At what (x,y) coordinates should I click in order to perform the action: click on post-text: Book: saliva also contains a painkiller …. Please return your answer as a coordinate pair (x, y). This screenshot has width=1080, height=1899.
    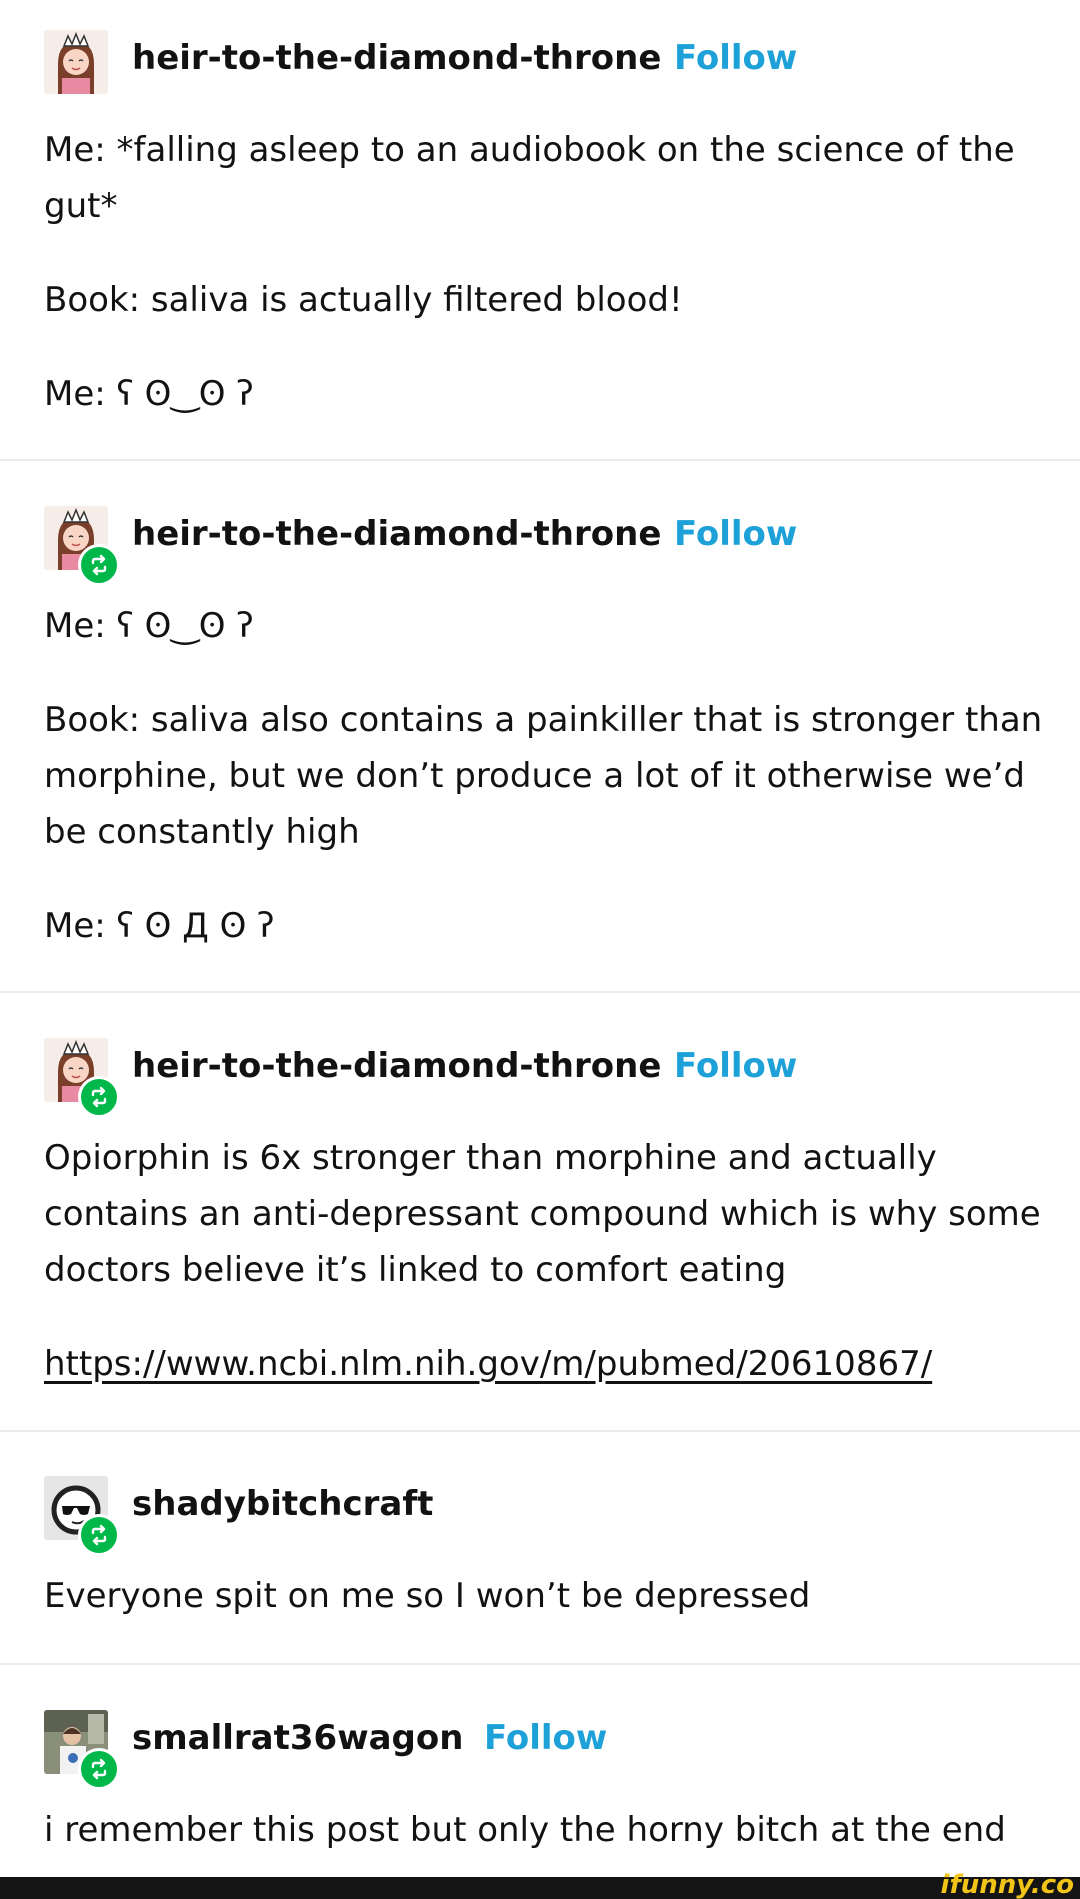
    Looking at the image, I should click on (543, 720).